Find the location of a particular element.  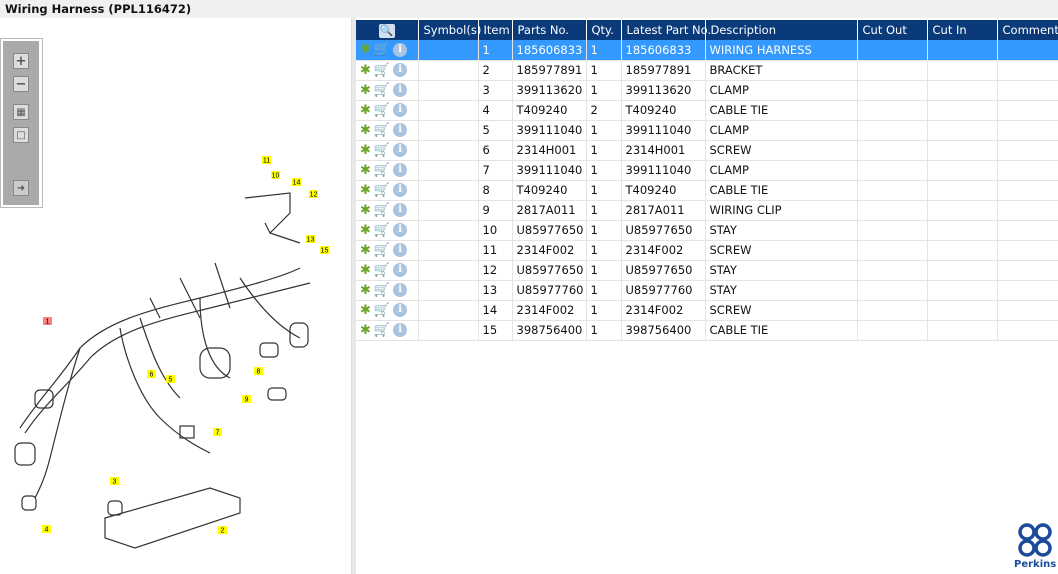

callout-11: 11 is located at coordinates (266, 160).